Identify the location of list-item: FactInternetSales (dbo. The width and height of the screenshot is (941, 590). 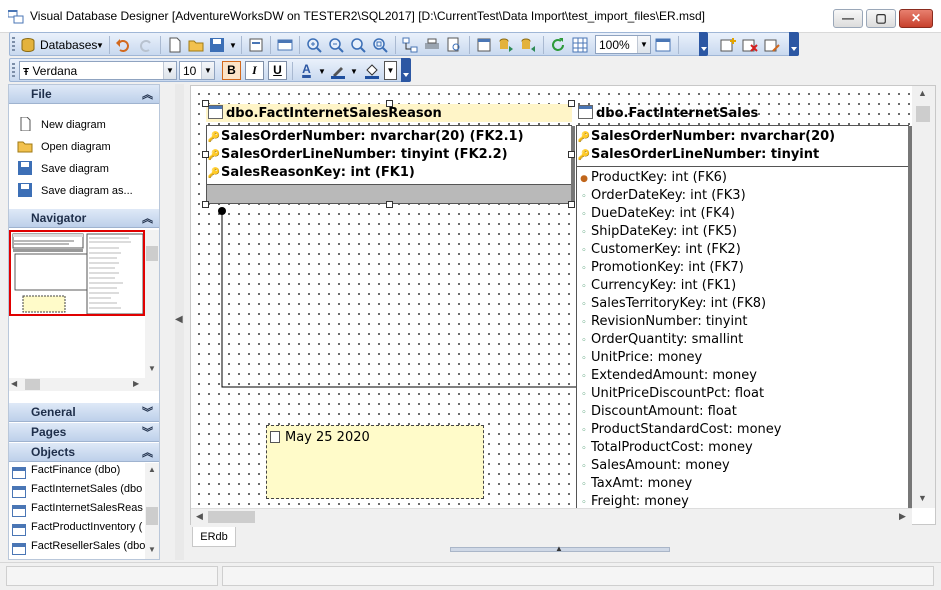
(79, 492).